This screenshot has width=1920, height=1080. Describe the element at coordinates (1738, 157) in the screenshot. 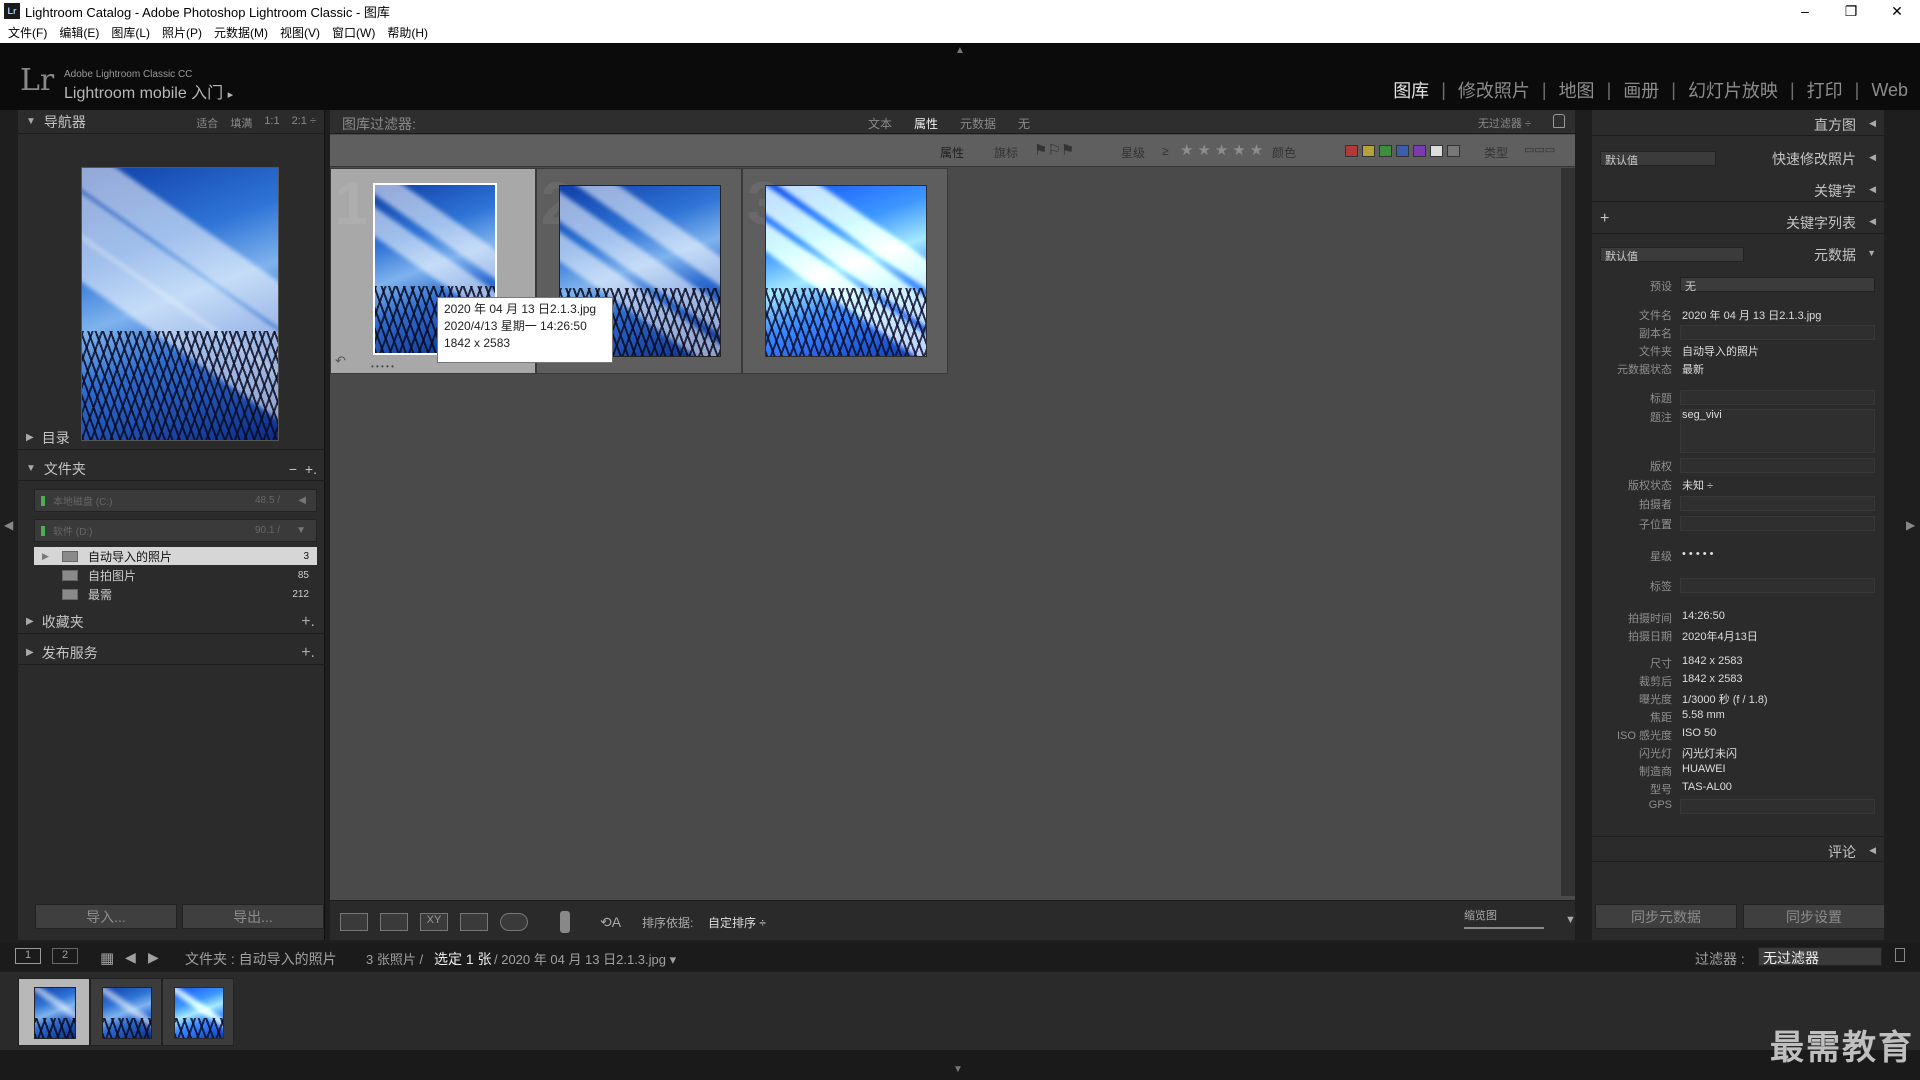

I see `quick-develop-header: 快速修改照片 ◀` at that location.